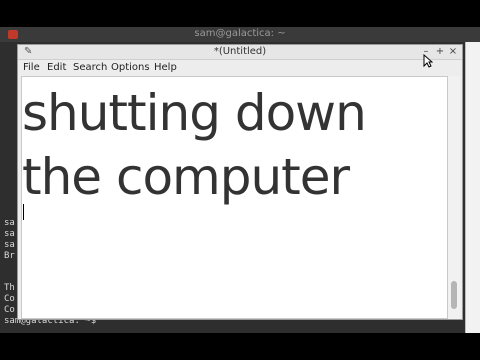 The image size is (480, 360). Describe the element at coordinates (23, 212) in the screenshot. I see `text-caret` at that location.